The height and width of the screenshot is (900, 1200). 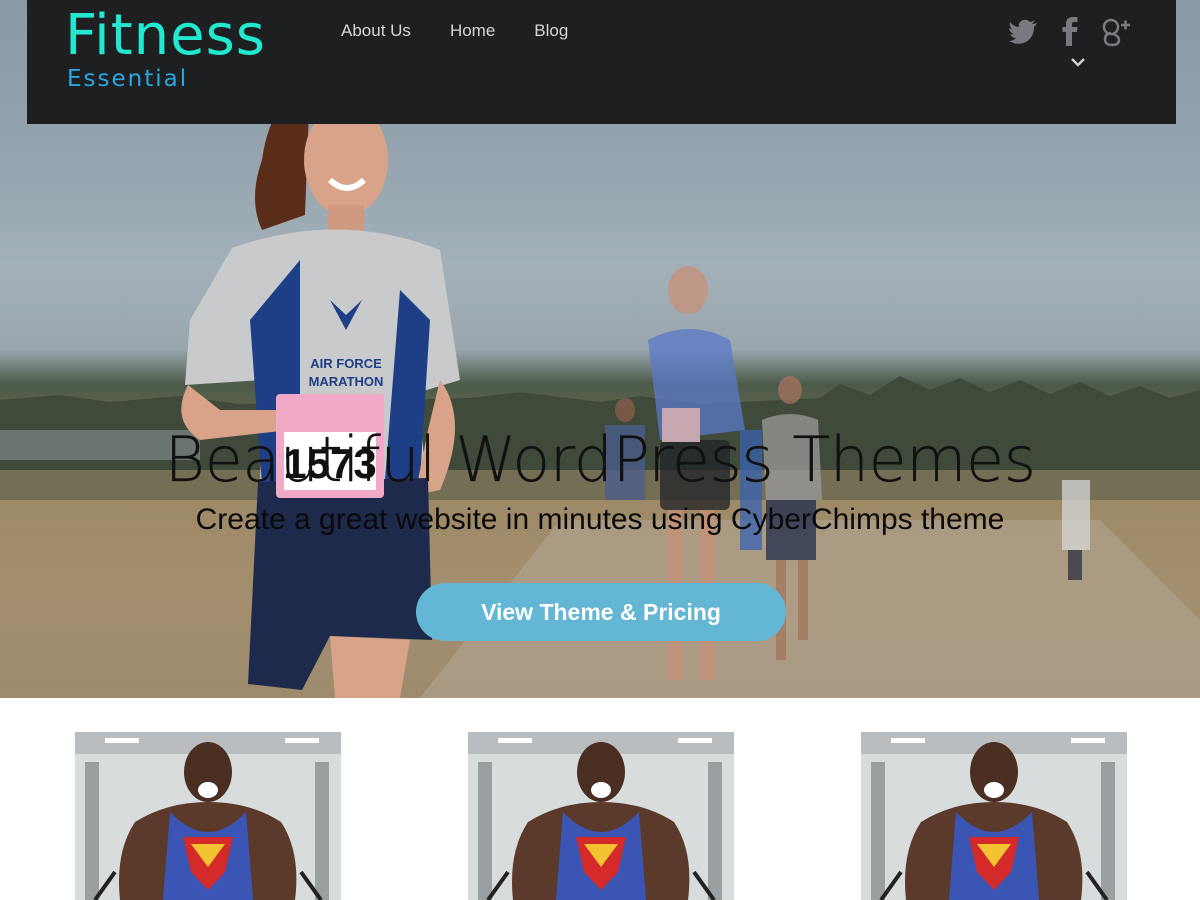 I want to click on facebook-icon, so click(x=1070, y=31).